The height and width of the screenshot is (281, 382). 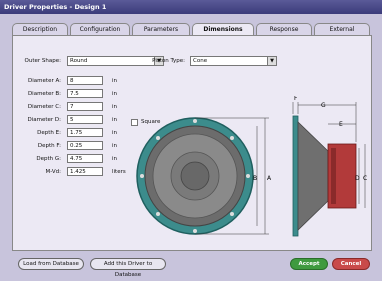 What do you see at coordinates (200, 61) in the screenshot?
I see `piston-type-value: Cone` at bounding box center [200, 61].